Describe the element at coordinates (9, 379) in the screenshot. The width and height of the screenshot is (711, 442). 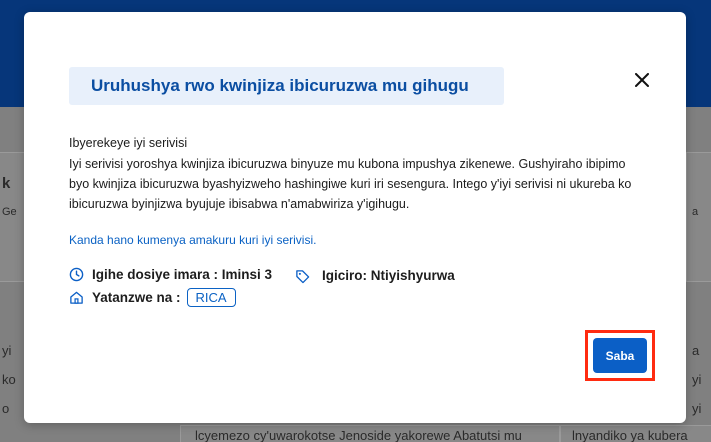
I see `background-text: ko` at that location.